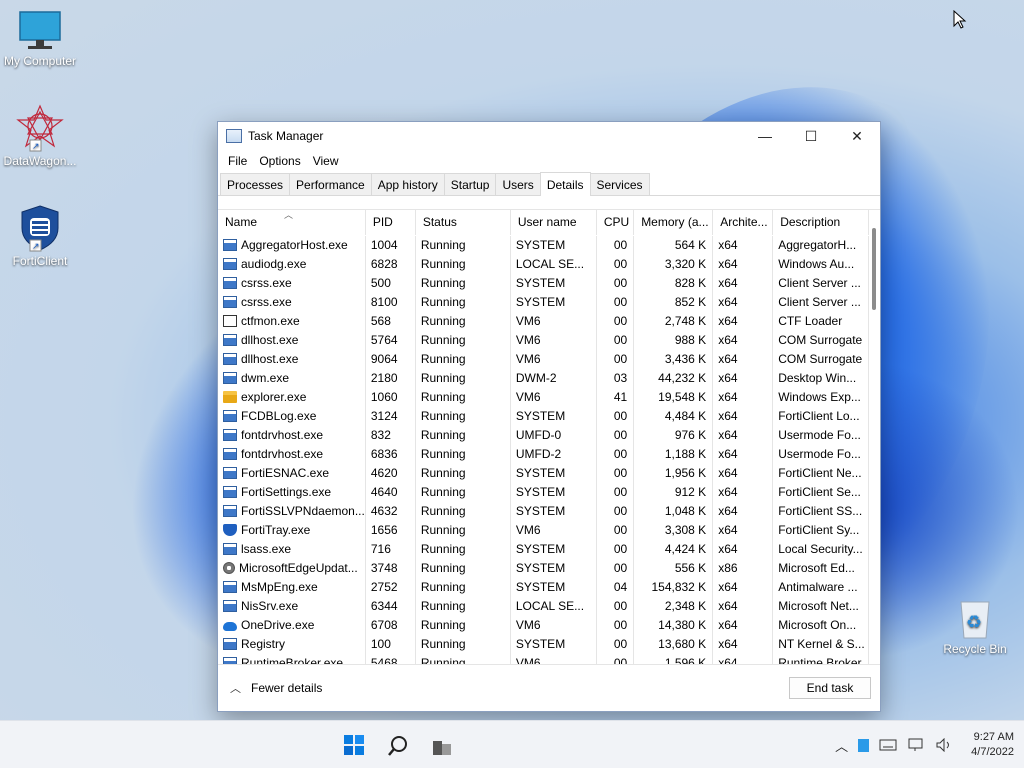 The height and width of the screenshot is (768, 1024). What do you see at coordinates (470, 184) in the screenshot?
I see `tab-startup: Startup` at bounding box center [470, 184].